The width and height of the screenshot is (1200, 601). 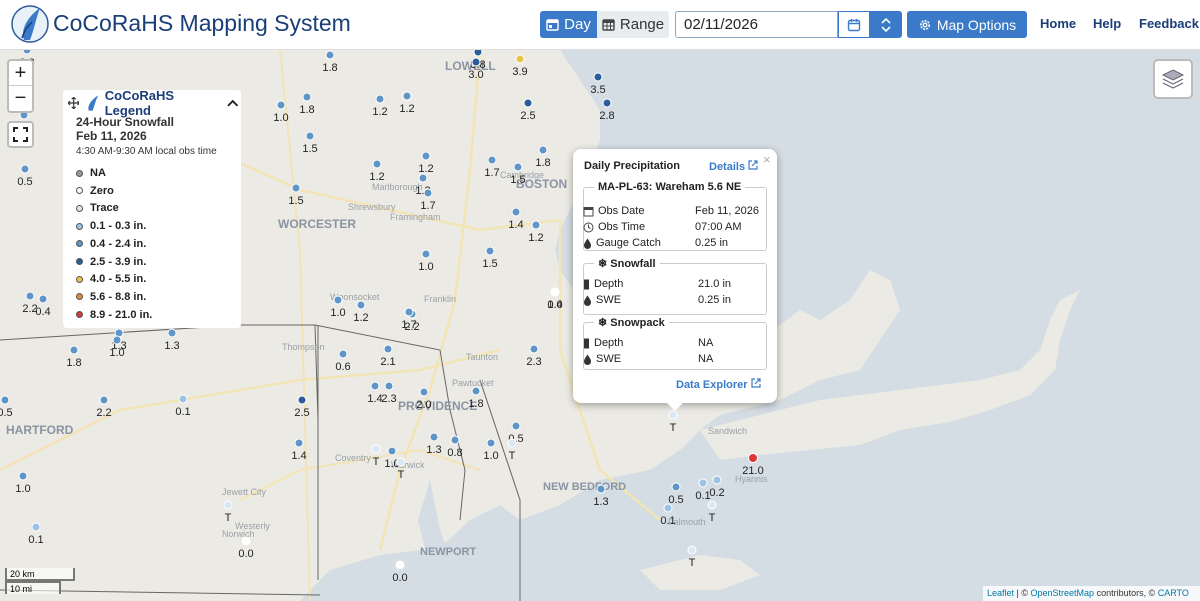 I want to click on osm-link: OpenStreetMap, so click(x=1063, y=593).